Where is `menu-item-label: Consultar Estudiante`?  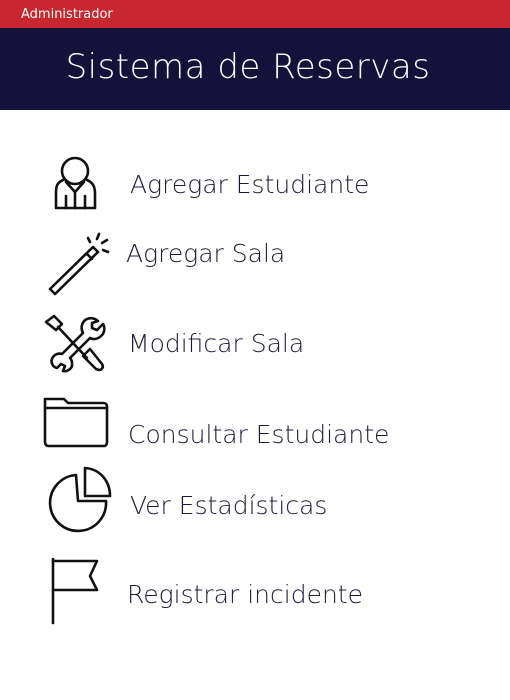
menu-item-label: Consultar Estudiante is located at coordinates (259, 434).